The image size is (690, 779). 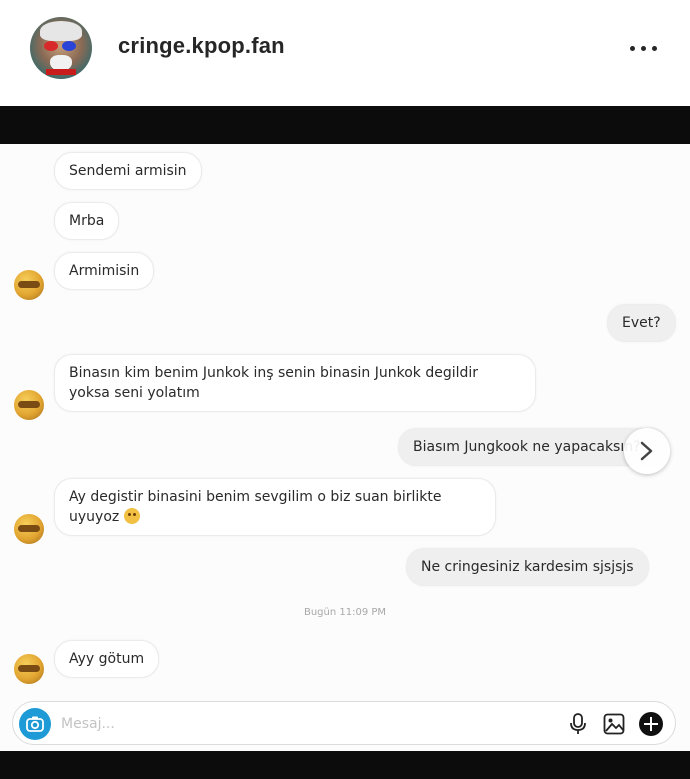 What do you see at coordinates (35, 724) in the screenshot?
I see `camera-icon` at bounding box center [35, 724].